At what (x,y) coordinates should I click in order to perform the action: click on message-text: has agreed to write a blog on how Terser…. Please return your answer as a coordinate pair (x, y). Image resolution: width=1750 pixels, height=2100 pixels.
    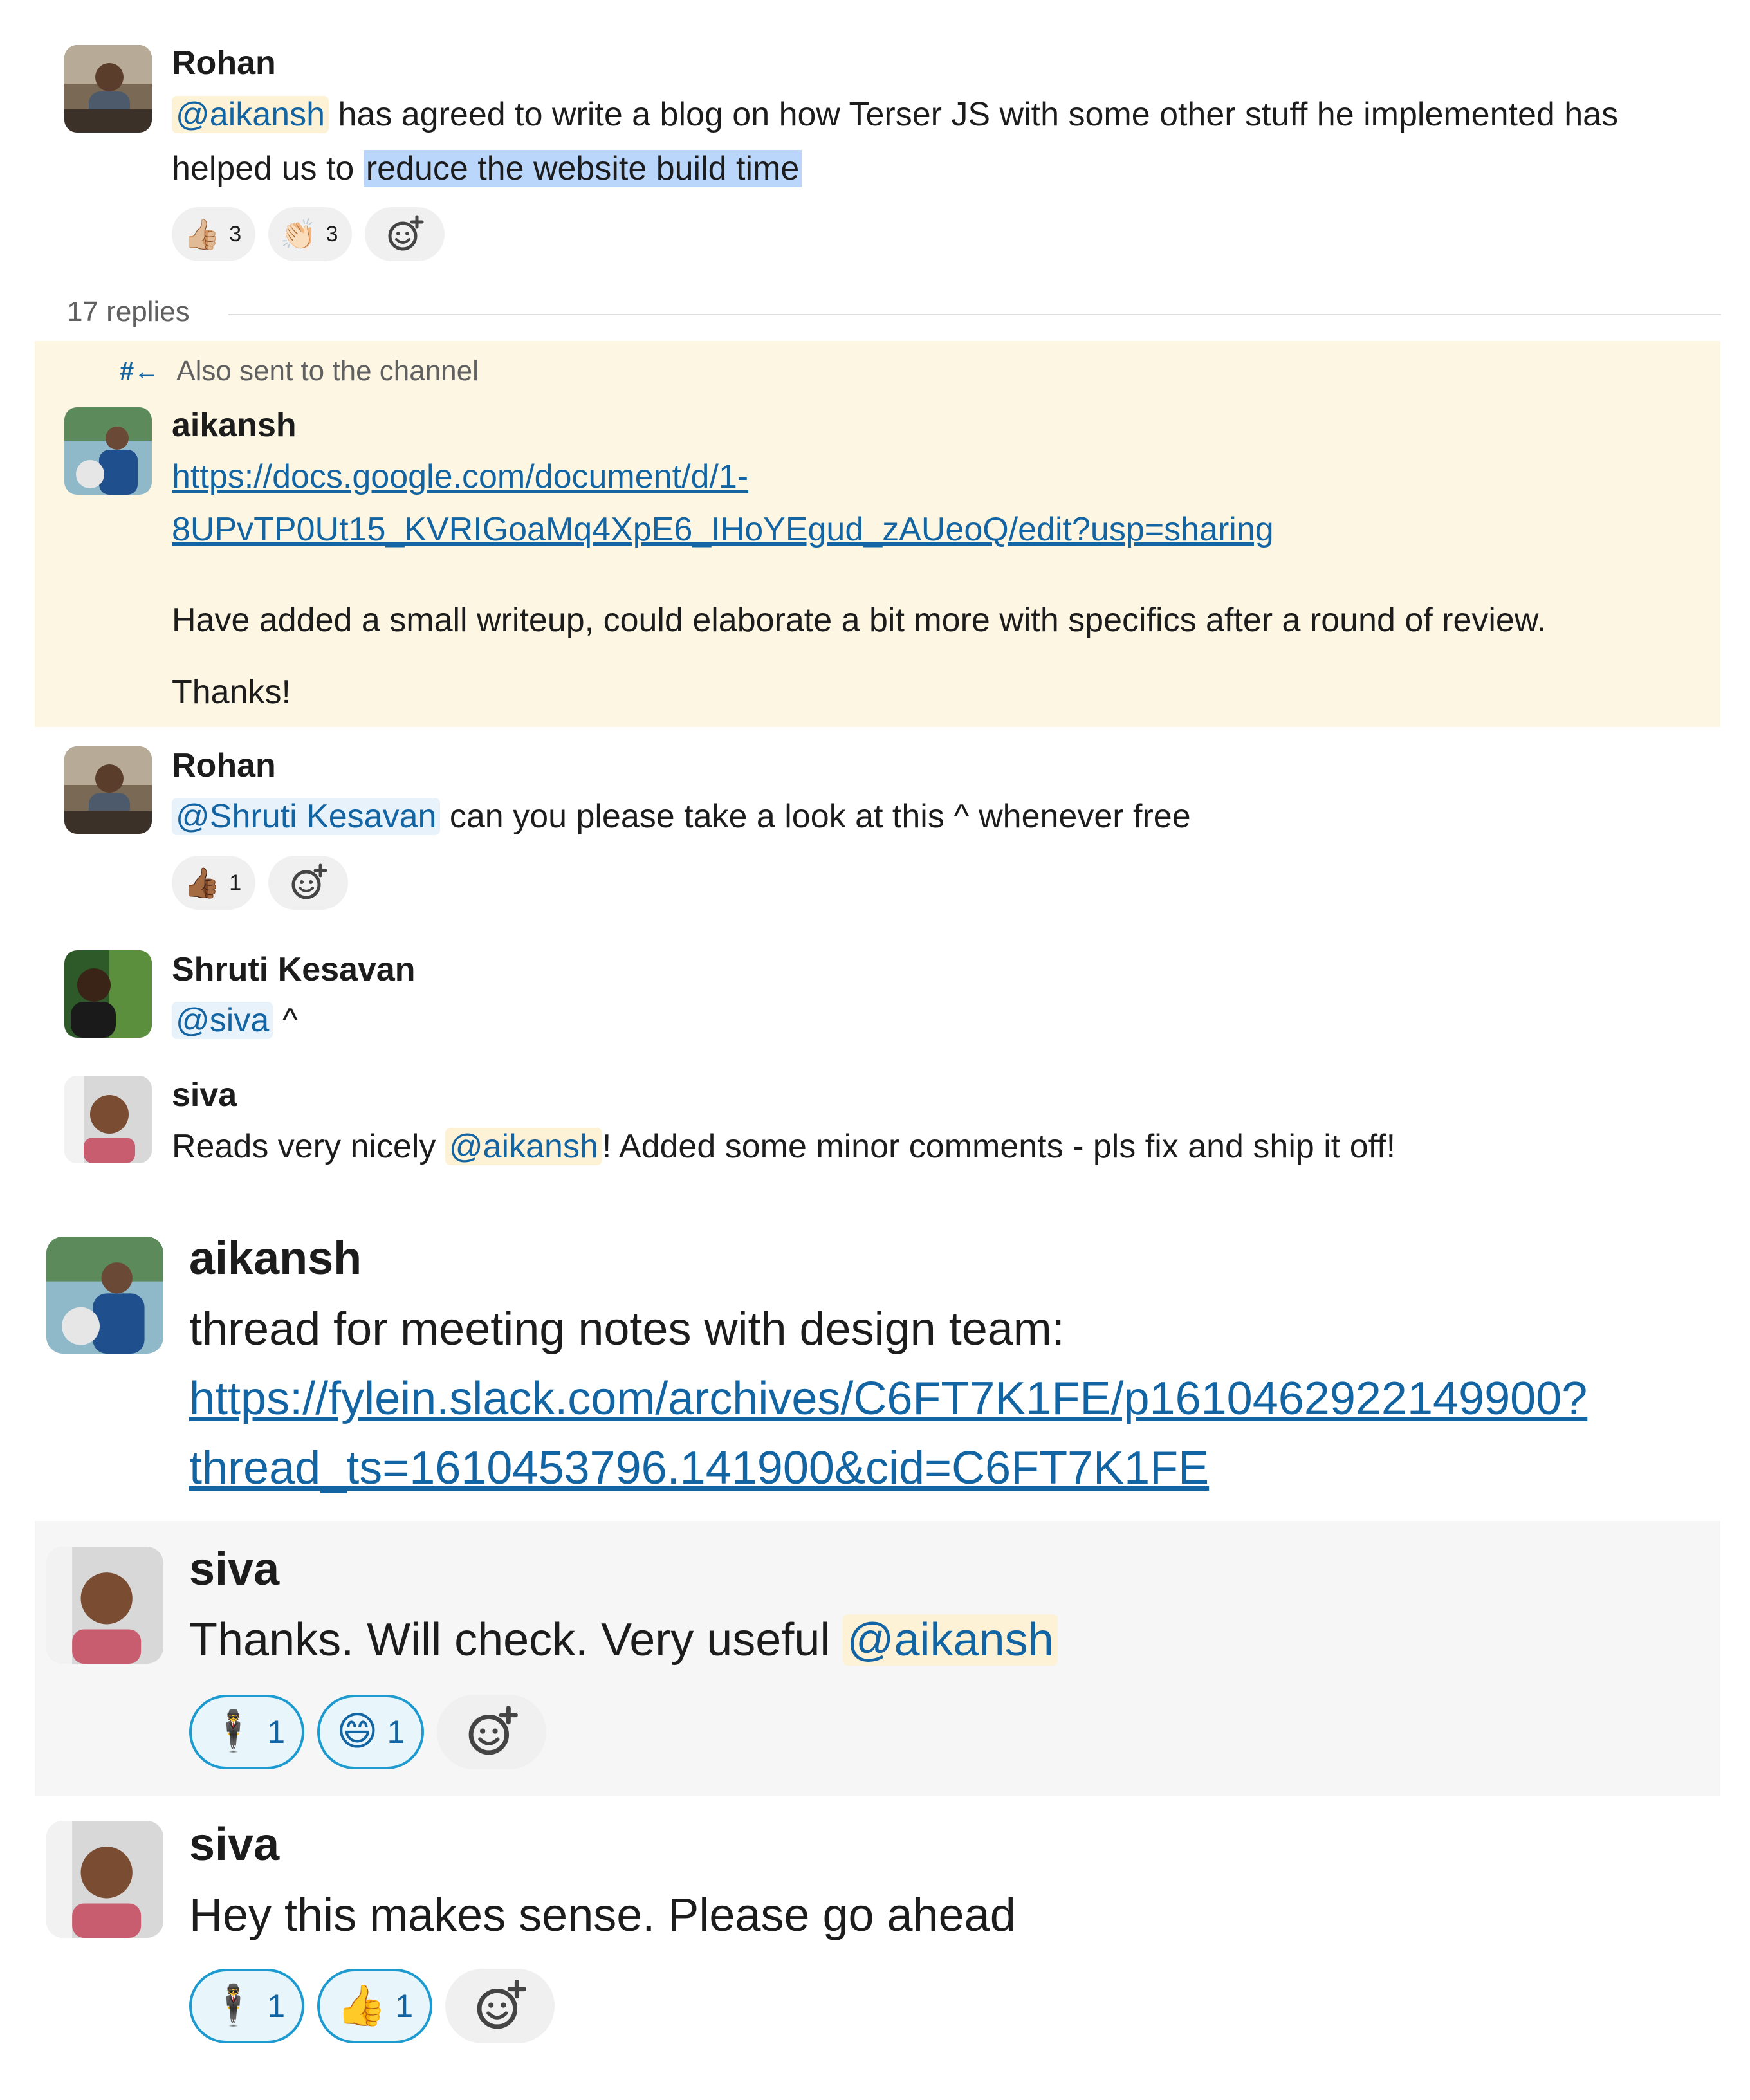
    Looking at the image, I should click on (974, 115).